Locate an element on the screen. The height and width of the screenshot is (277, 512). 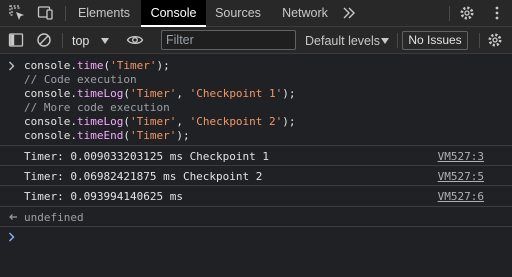
more-options-icon is located at coordinates (497, 13).